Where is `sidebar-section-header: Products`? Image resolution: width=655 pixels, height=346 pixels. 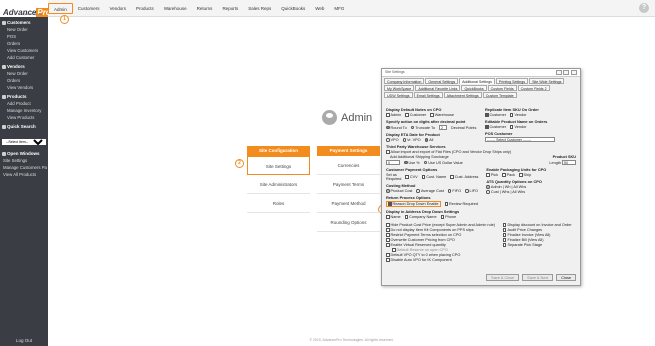 sidebar-section-header: Products is located at coordinates (24, 96).